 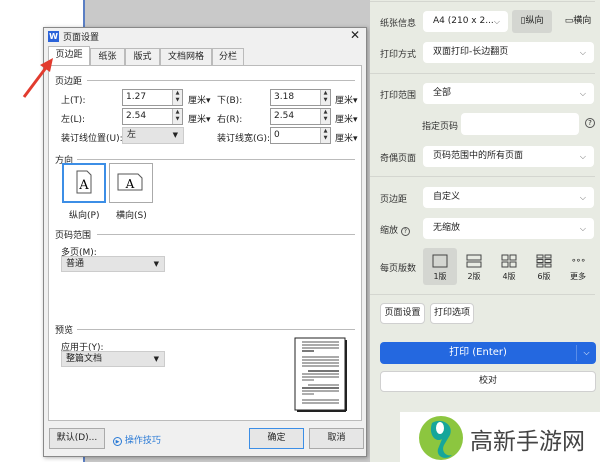 What do you see at coordinates (508, 197) in the screenshot?
I see `margin-select: 自定义 ⌵` at bounding box center [508, 197].